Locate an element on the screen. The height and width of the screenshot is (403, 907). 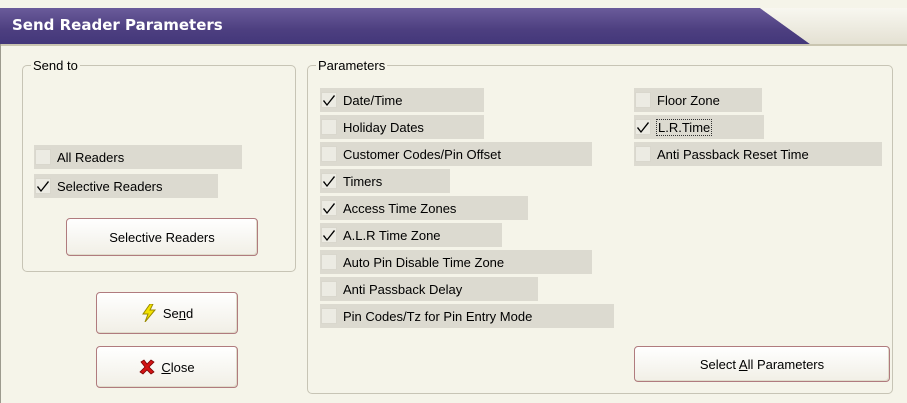
param-anti-passback-delay-checkbox: Anti Passback Delay is located at coordinates (429, 289).